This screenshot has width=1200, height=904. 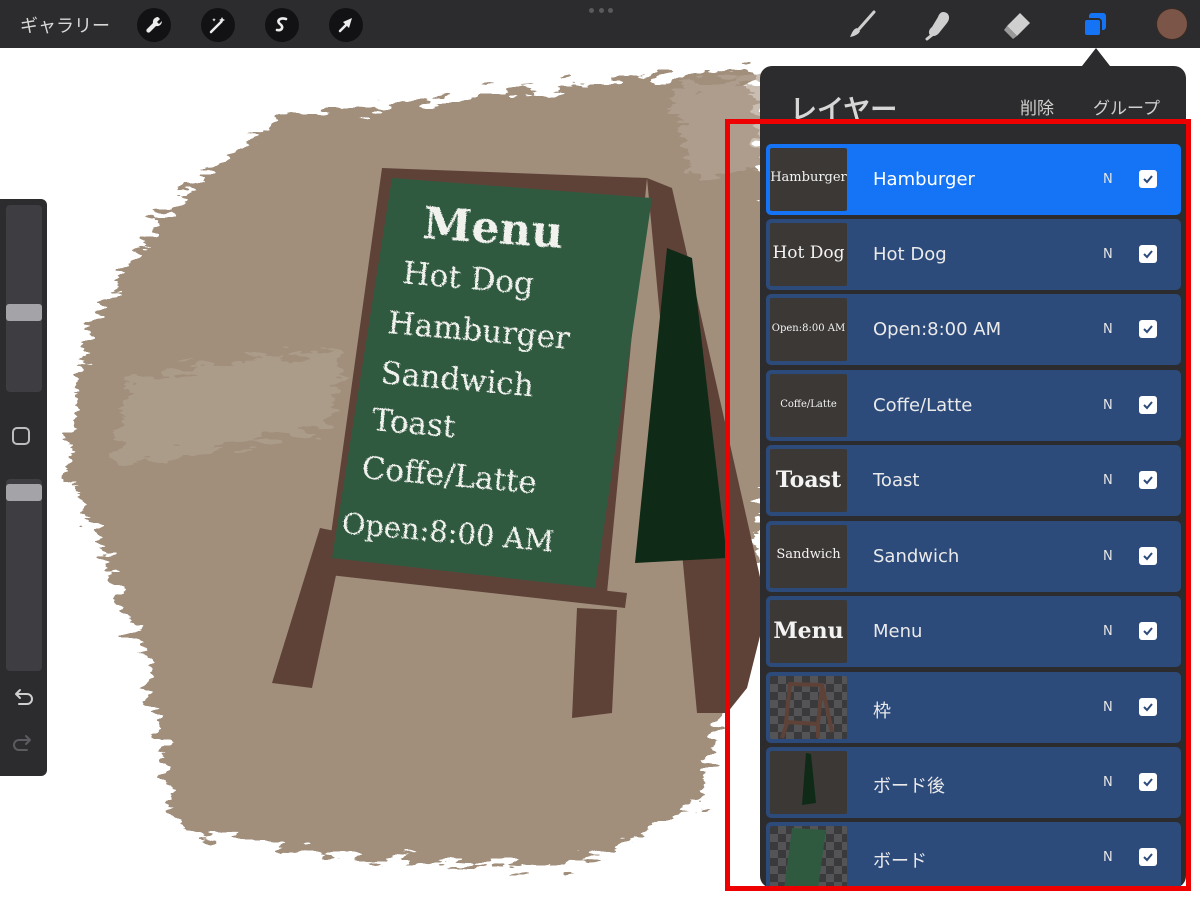 I want to click on delete-button: 削除, so click(x=1037, y=106).